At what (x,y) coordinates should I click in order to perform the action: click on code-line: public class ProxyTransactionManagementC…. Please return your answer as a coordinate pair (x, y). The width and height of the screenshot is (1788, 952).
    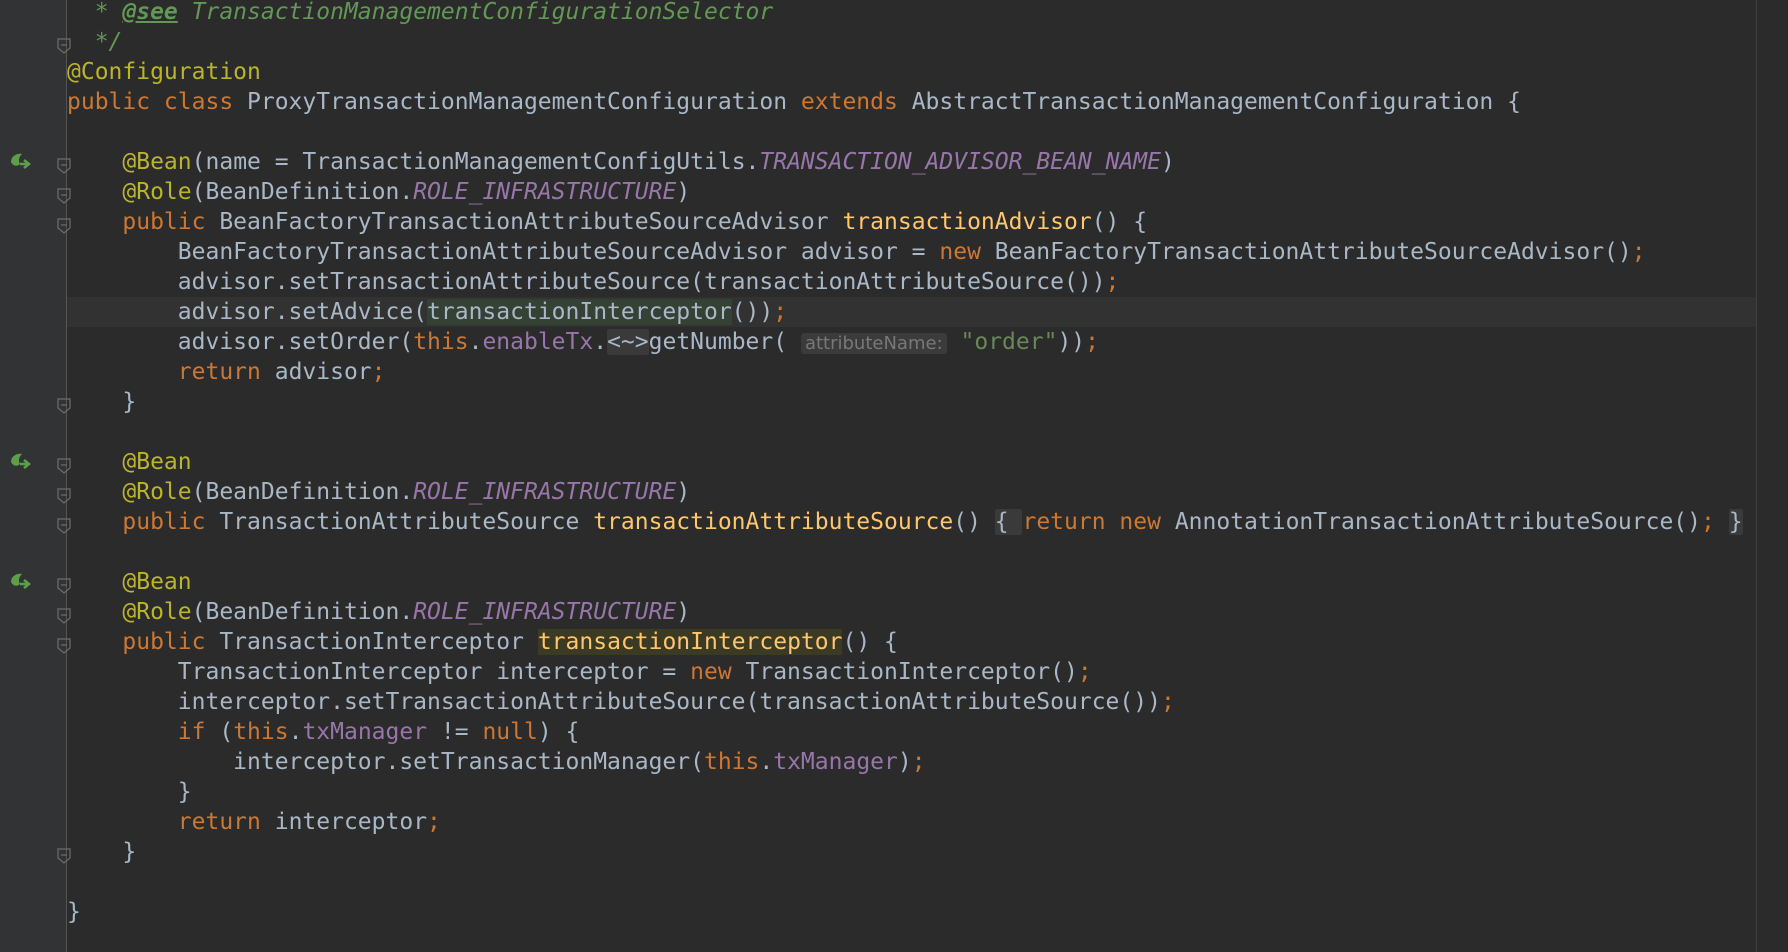
    Looking at the image, I should click on (911, 102).